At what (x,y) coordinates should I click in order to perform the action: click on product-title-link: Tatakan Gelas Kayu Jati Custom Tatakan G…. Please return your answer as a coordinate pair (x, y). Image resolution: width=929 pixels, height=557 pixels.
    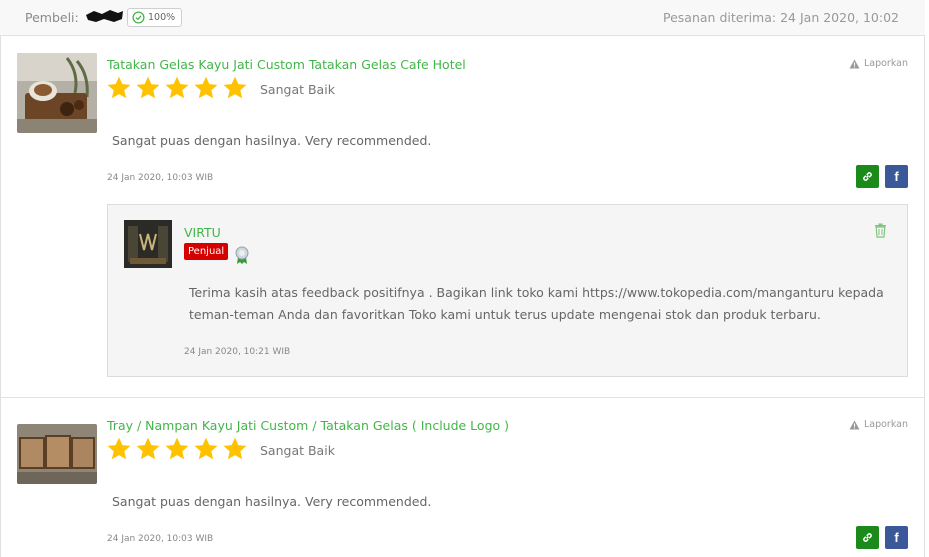
    Looking at the image, I should click on (286, 64).